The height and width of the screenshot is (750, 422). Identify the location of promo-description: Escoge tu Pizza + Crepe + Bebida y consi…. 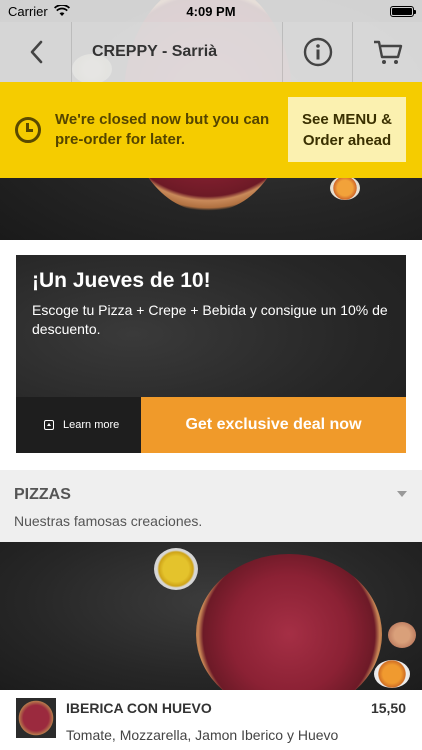
(210, 319).